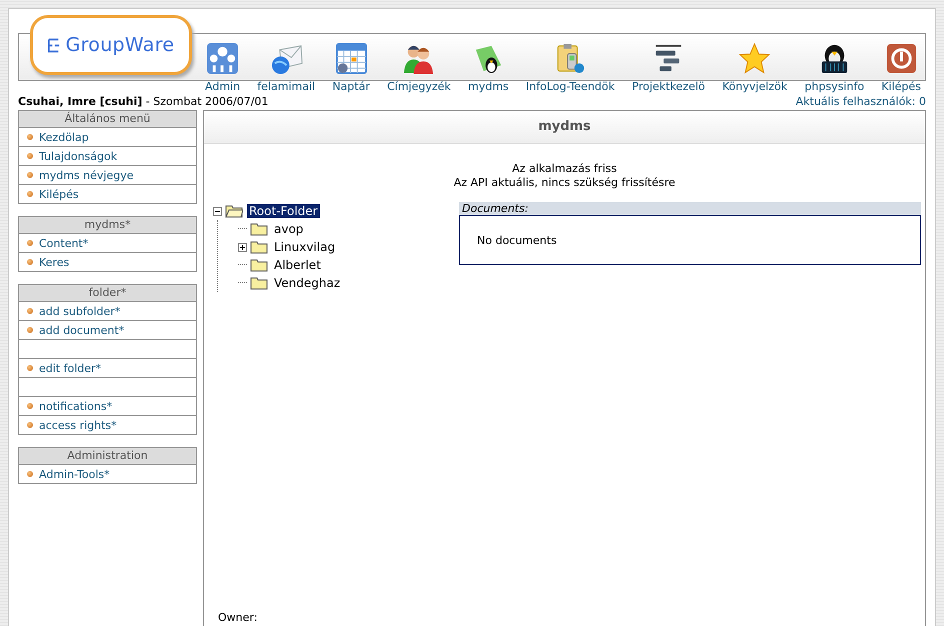 This screenshot has width=944, height=626. Describe the element at coordinates (517, 240) in the screenshot. I see `empty-message: No documents` at that location.